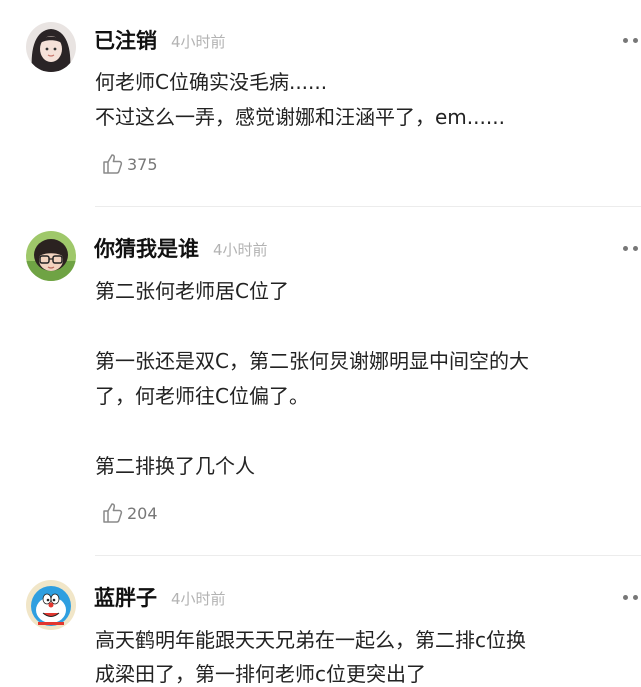  Describe the element at coordinates (125, 41) in the screenshot. I see `username-text: 已注销` at that location.